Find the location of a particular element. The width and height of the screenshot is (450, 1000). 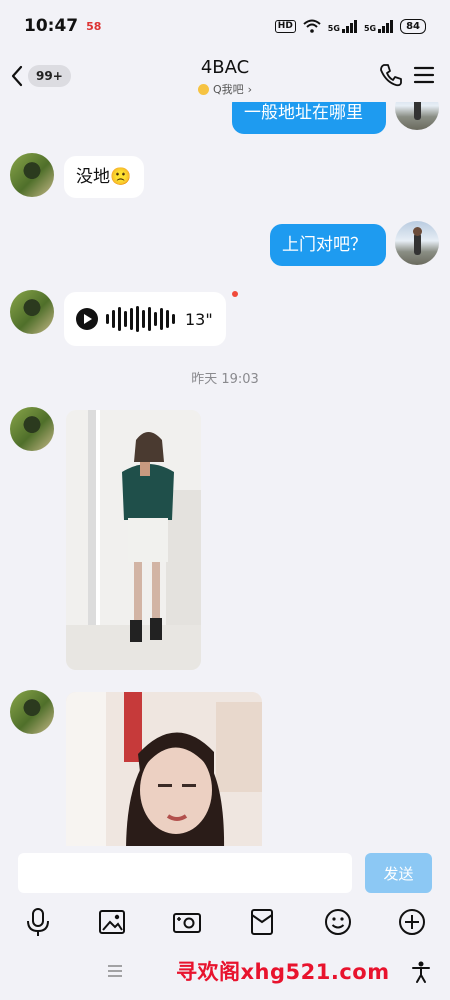

chat-subtitle: Q我吧 › is located at coordinates (225, 89).